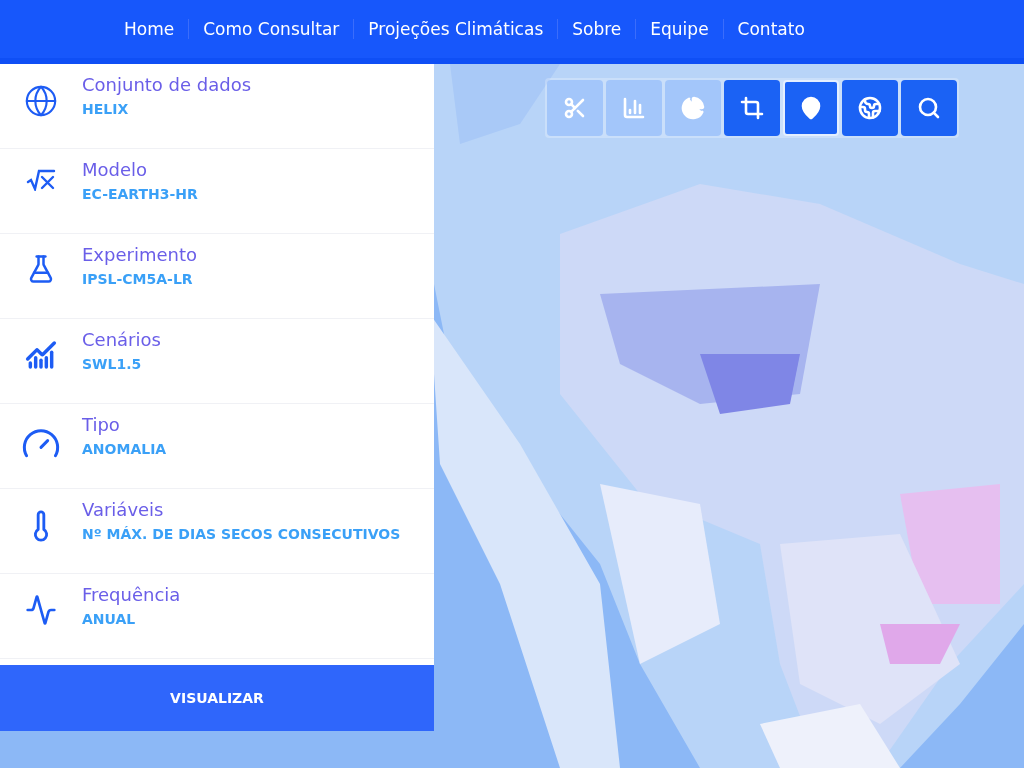  What do you see at coordinates (217, 276) in the screenshot?
I see `filter-item: Experimento IPSL-CM5A-LR` at bounding box center [217, 276].